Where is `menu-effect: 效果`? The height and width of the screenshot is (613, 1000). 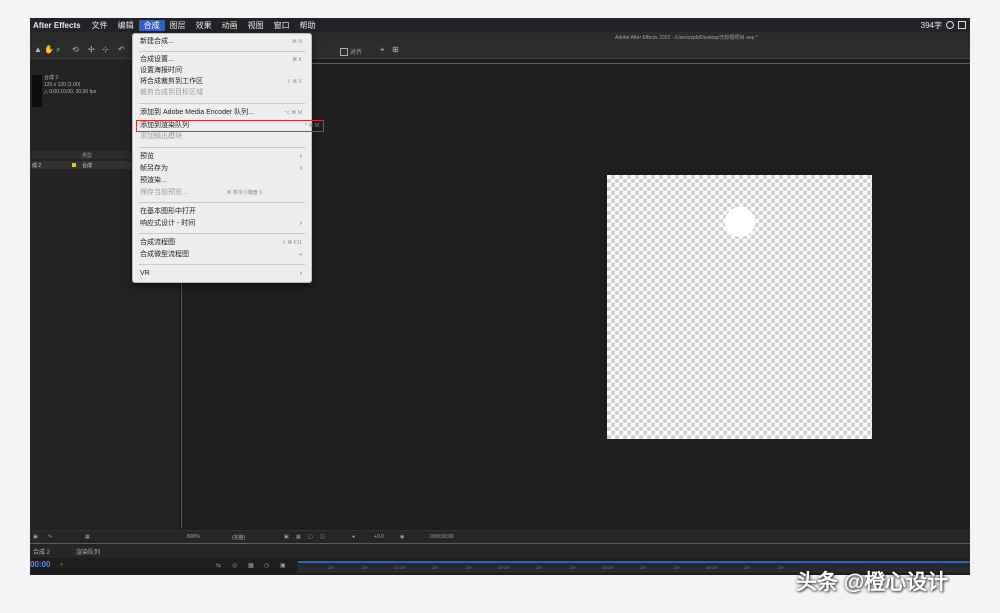
menu-effect: 效果 is located at coordinates (204, 25).